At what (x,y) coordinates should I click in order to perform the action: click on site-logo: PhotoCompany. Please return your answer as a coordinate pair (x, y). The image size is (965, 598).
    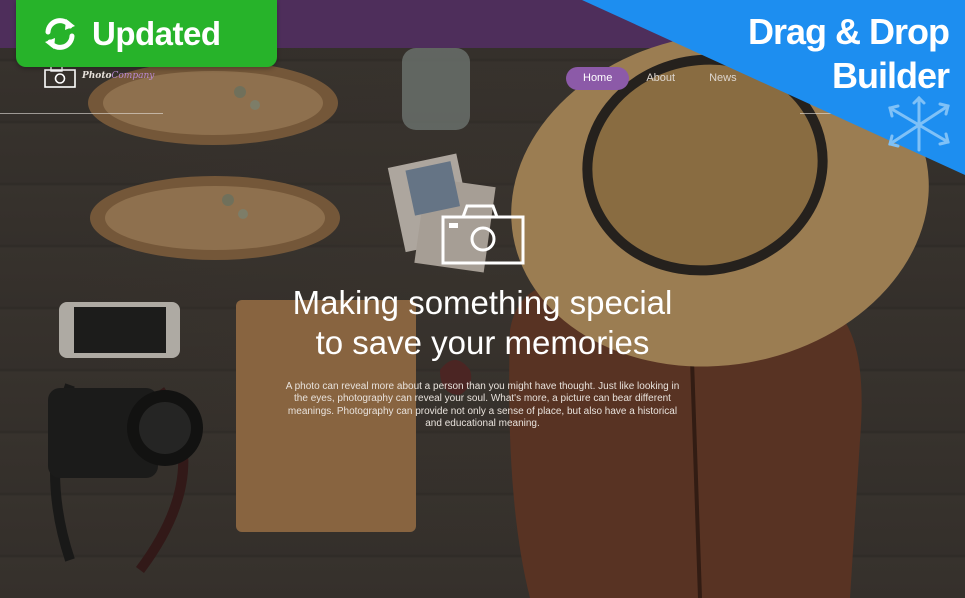
    Looking at the image, I should click on (99, 76).